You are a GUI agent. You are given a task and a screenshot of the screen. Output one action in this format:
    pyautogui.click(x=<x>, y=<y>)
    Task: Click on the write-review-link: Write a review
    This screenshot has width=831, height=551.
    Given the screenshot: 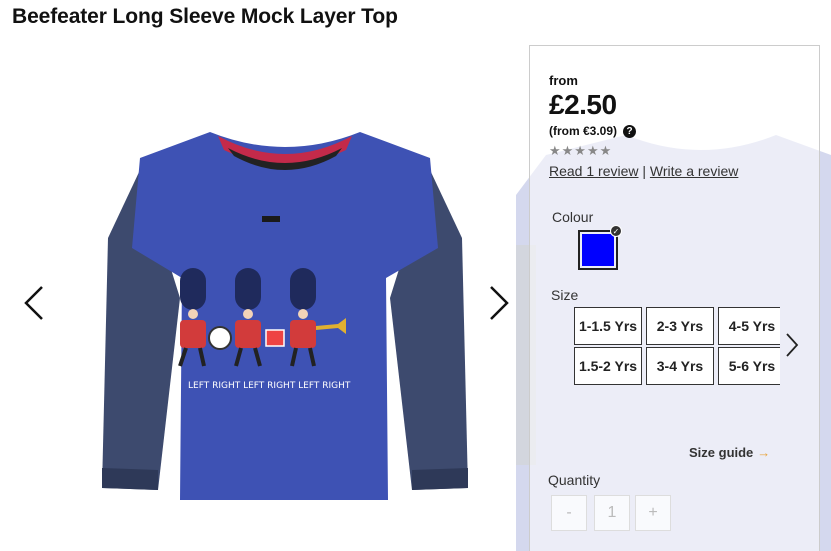 What is the action you would take?
    pyautogui.click(x=694, y=171)
    